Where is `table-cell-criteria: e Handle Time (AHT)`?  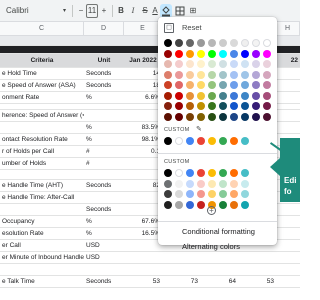
table-cell-criteria: e Handle Time (AHT) is located at coordinates (42, 185).